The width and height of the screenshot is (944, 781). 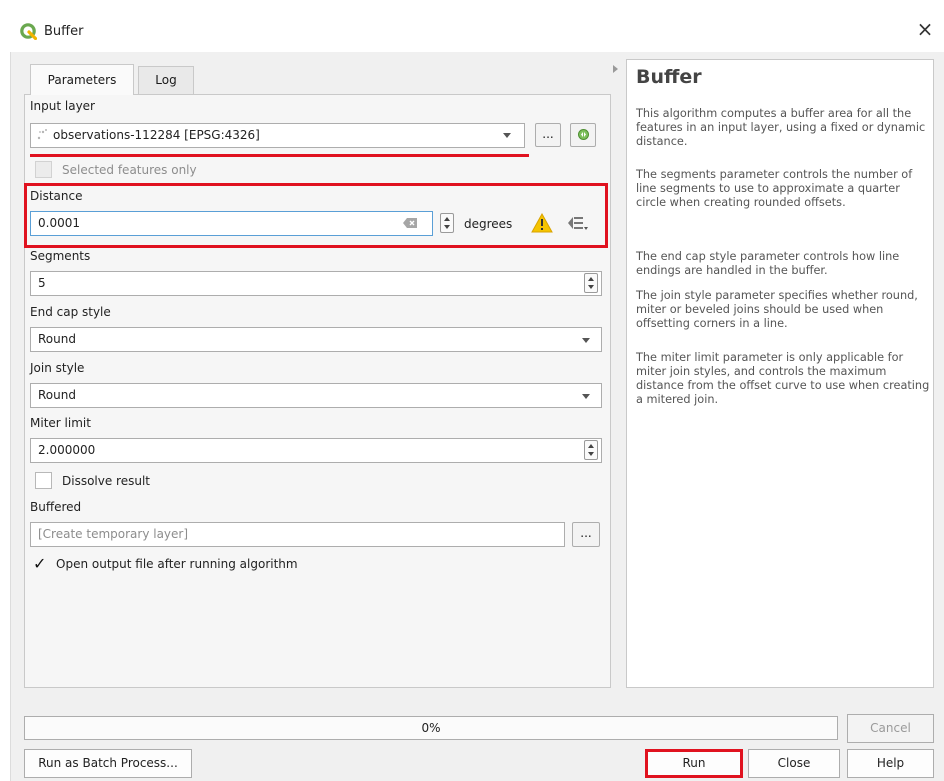 I want to click on distance-value: 0.0001, so click(x=59, y=223).